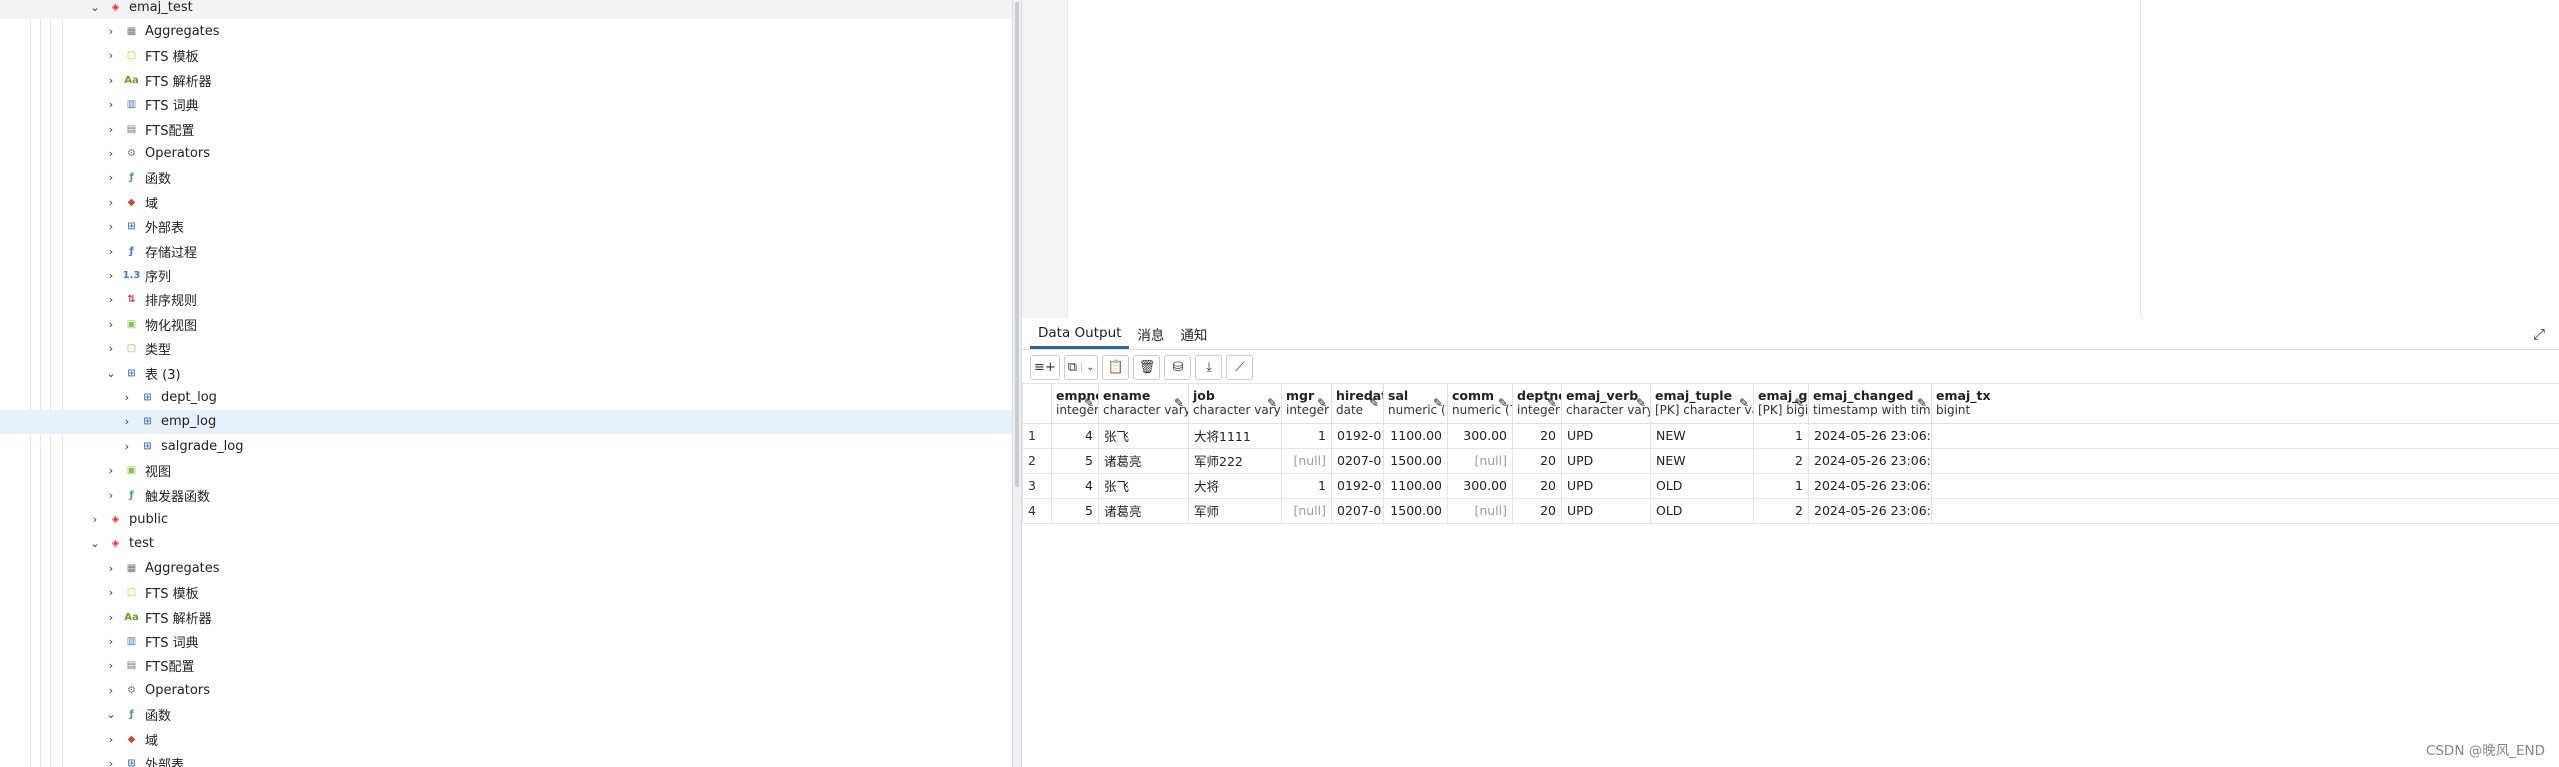  I want to click on column-header: deptnointeger✎, so click(1537, 404).